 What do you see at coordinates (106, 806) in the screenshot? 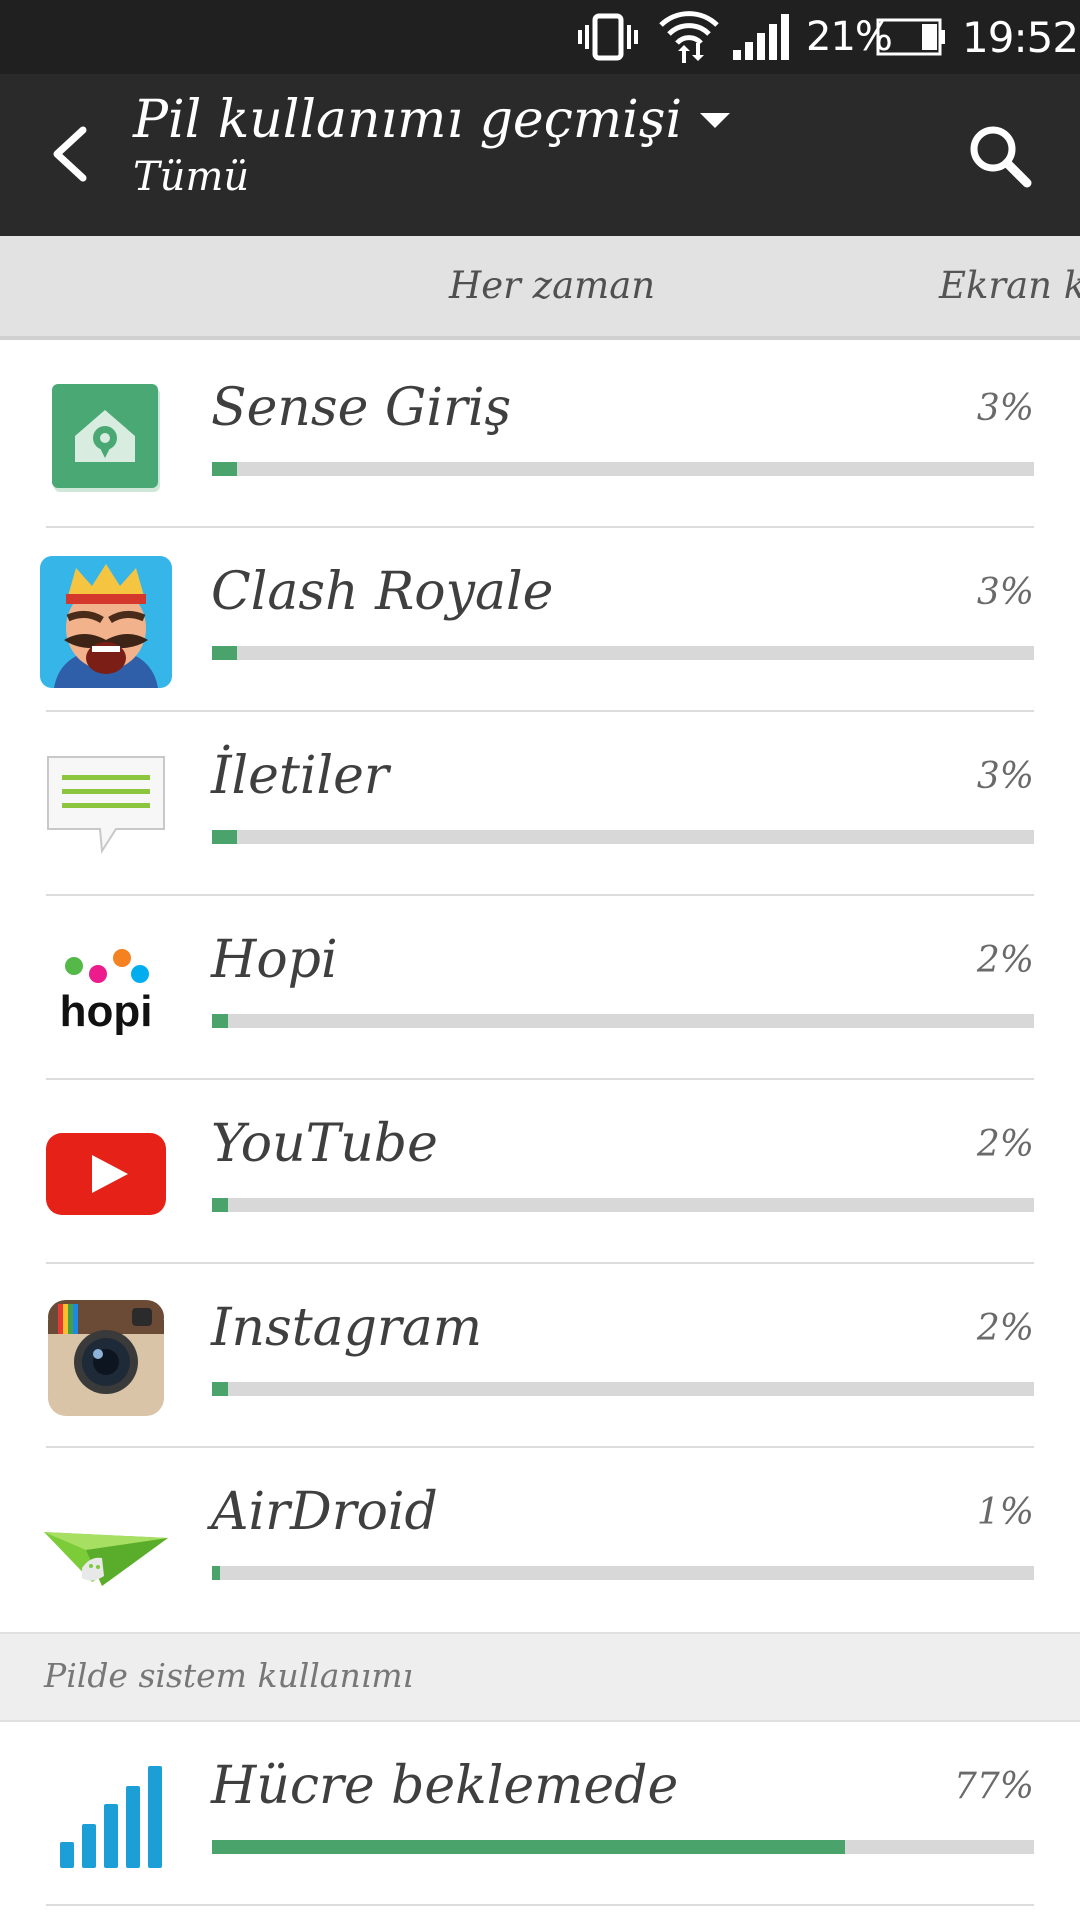
I see `messages-icon` at bounding box center [106, 806].